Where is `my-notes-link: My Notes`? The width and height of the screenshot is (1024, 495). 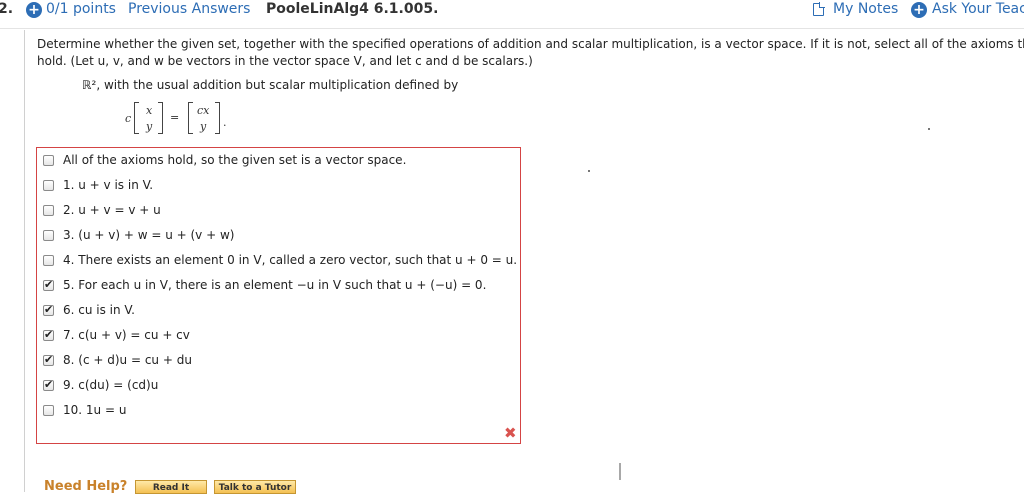 my-notes-link: My Notes is located at coordinates (865, 9).